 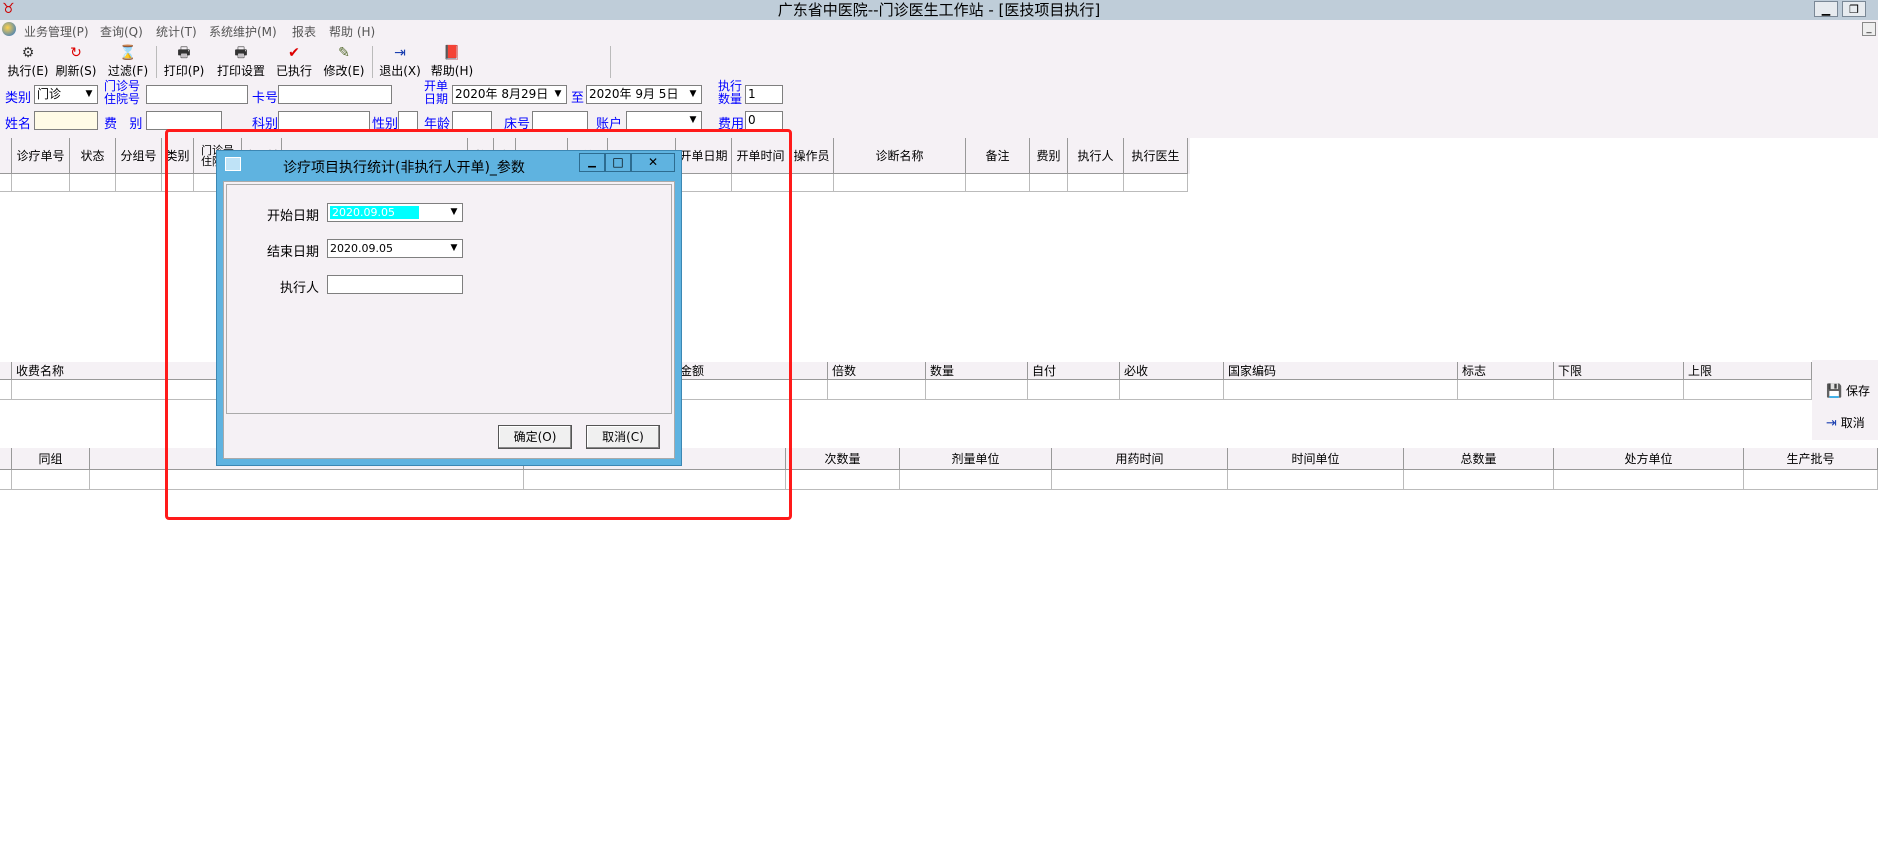 I want to click on name-input, so click(x=66, y=120).